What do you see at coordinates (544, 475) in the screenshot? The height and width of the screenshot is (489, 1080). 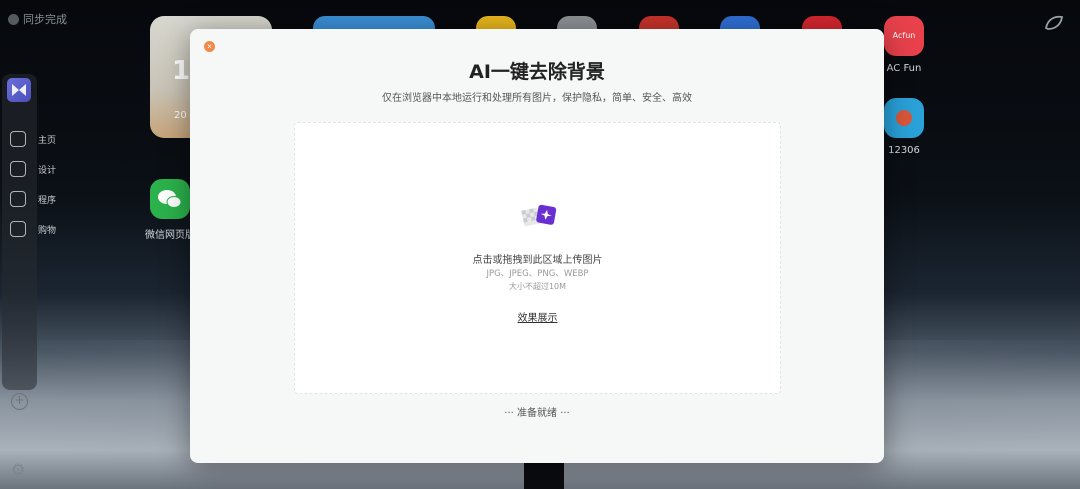 I see `wallpaper-figure` at bounding box center [544, 475].